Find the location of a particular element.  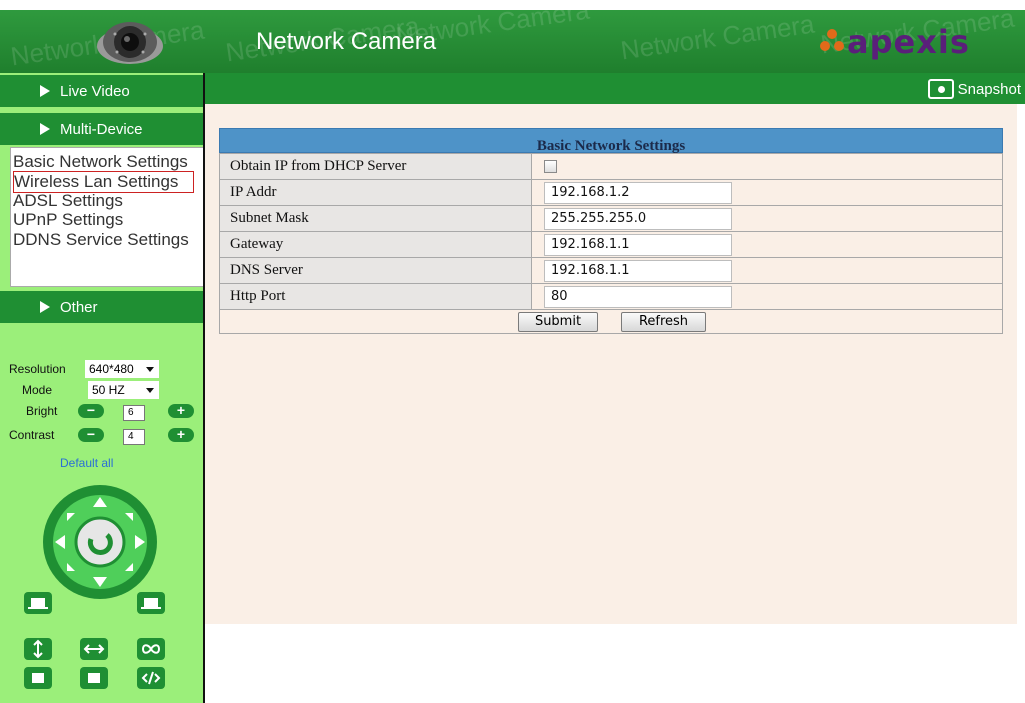

watermark-4: Network Camera is located at coordinates (717, 38).